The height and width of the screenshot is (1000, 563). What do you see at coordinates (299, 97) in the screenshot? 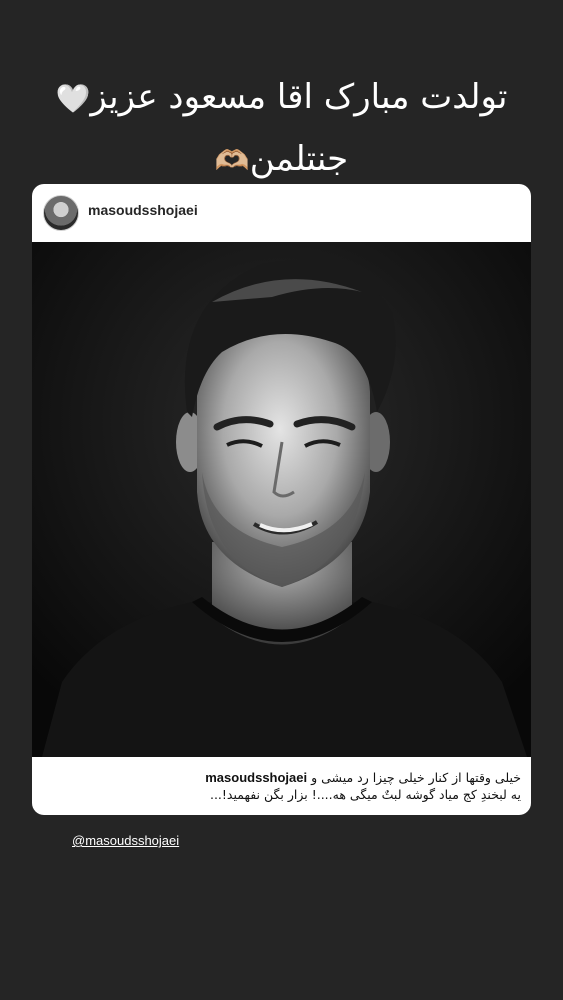
I see `headline-text: تولدت مبارک اقا مسعود عزیز` at bounding box center [299, 97].